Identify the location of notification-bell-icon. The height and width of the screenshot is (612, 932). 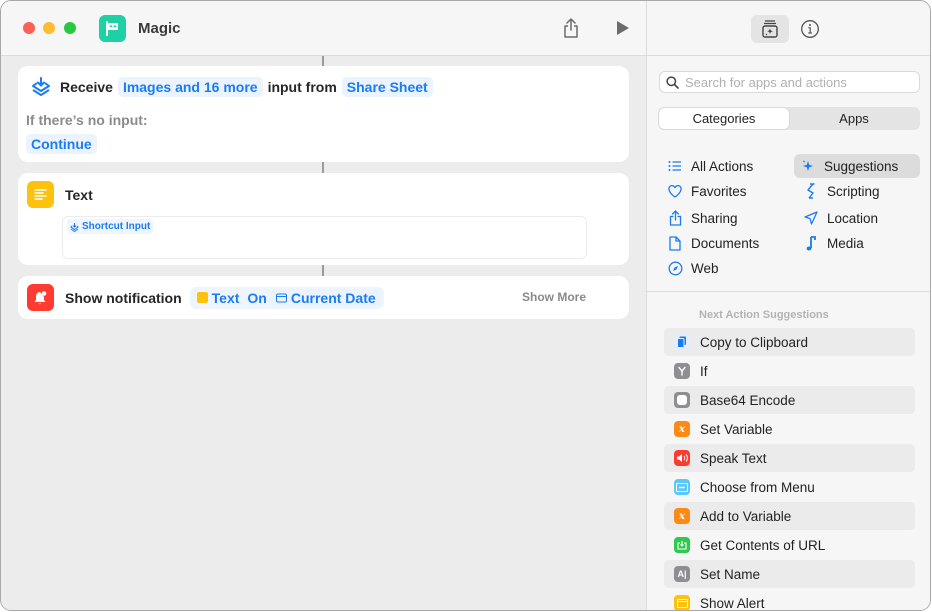
(40, 297).